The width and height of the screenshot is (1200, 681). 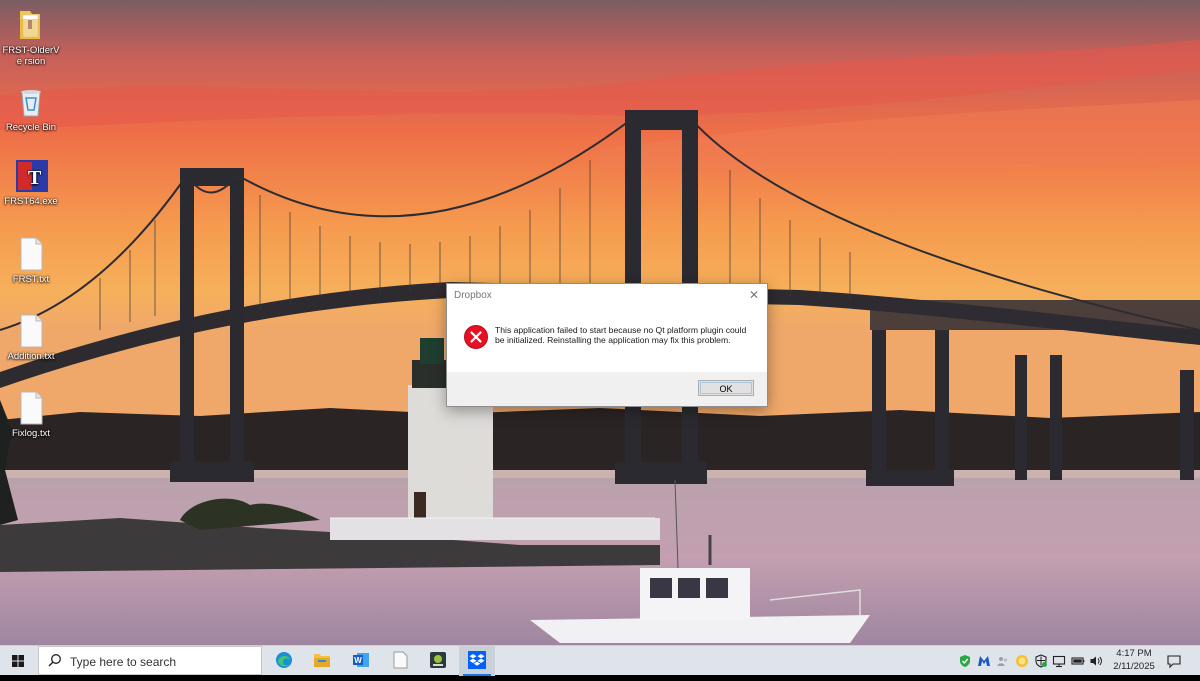 I want to click on people-icon, so click(x=1003, y=661).